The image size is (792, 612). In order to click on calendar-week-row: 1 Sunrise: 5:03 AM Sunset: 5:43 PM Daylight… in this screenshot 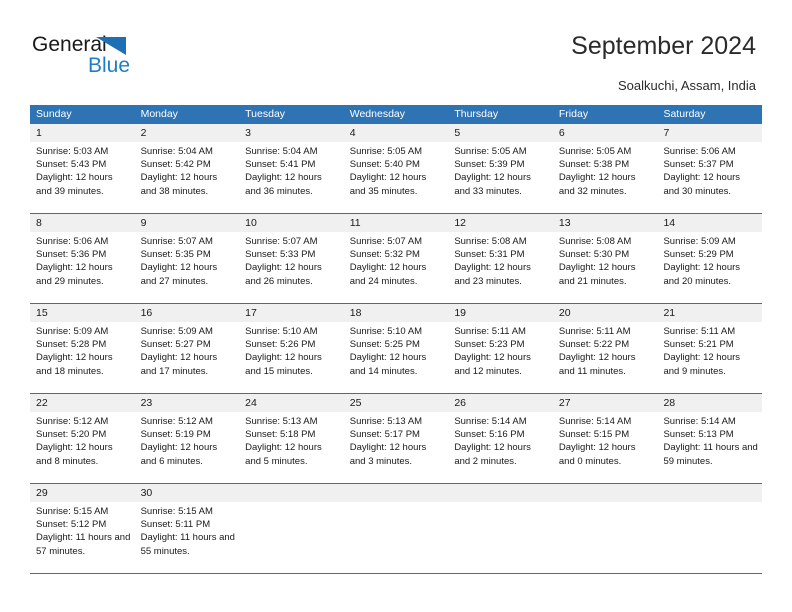, I will do `click(396, 168)`.